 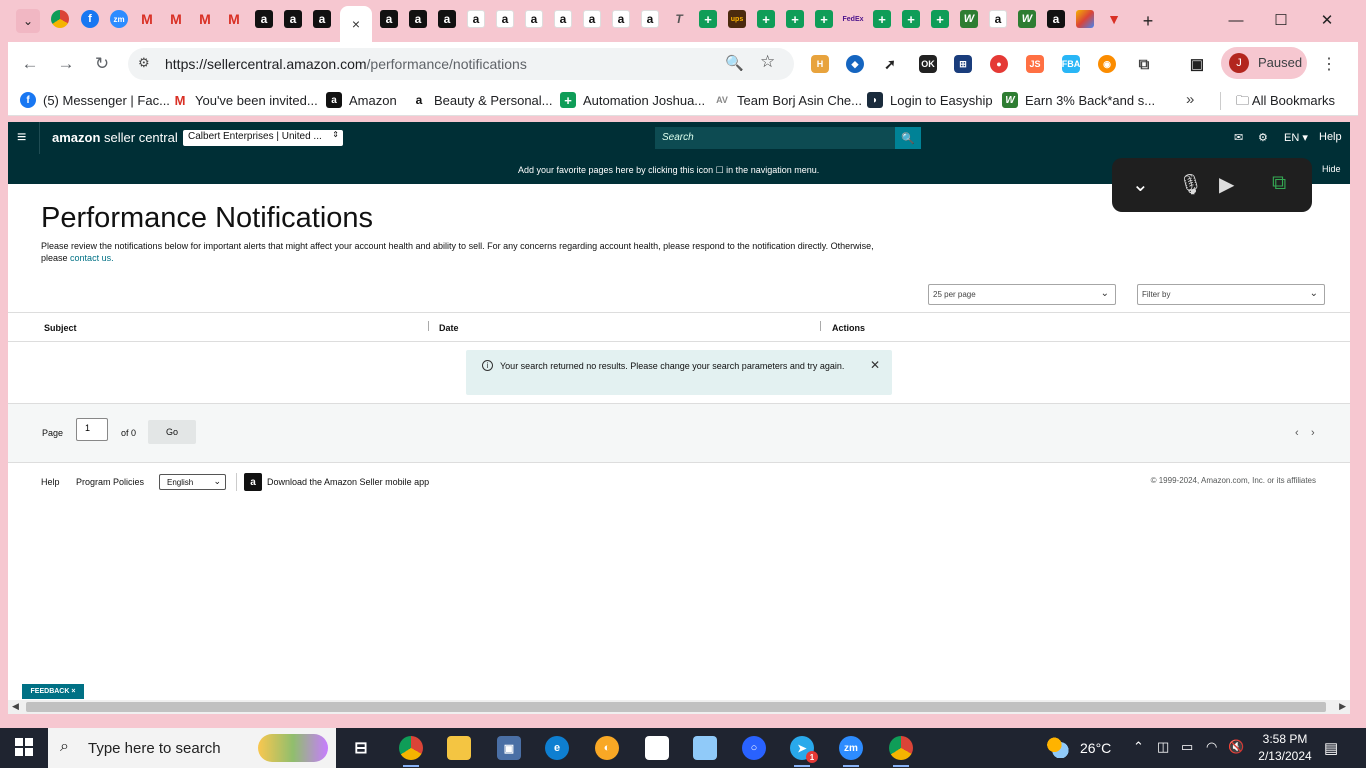 What do you see at coordinates (356, 24) in the screenshot?
I see `active-tab: ×` at bounding box center [356, 24].